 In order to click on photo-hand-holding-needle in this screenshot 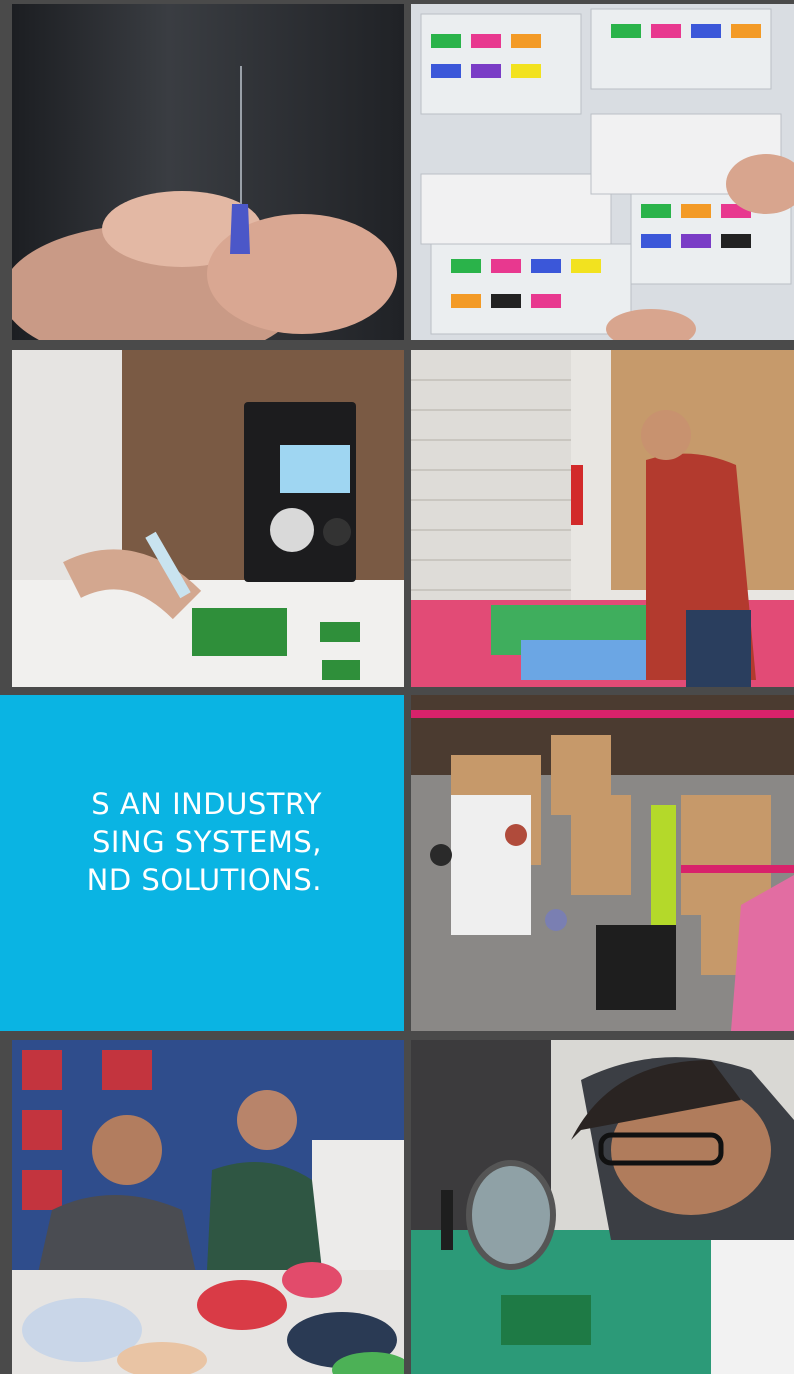, I will do `click(208, 172)`.